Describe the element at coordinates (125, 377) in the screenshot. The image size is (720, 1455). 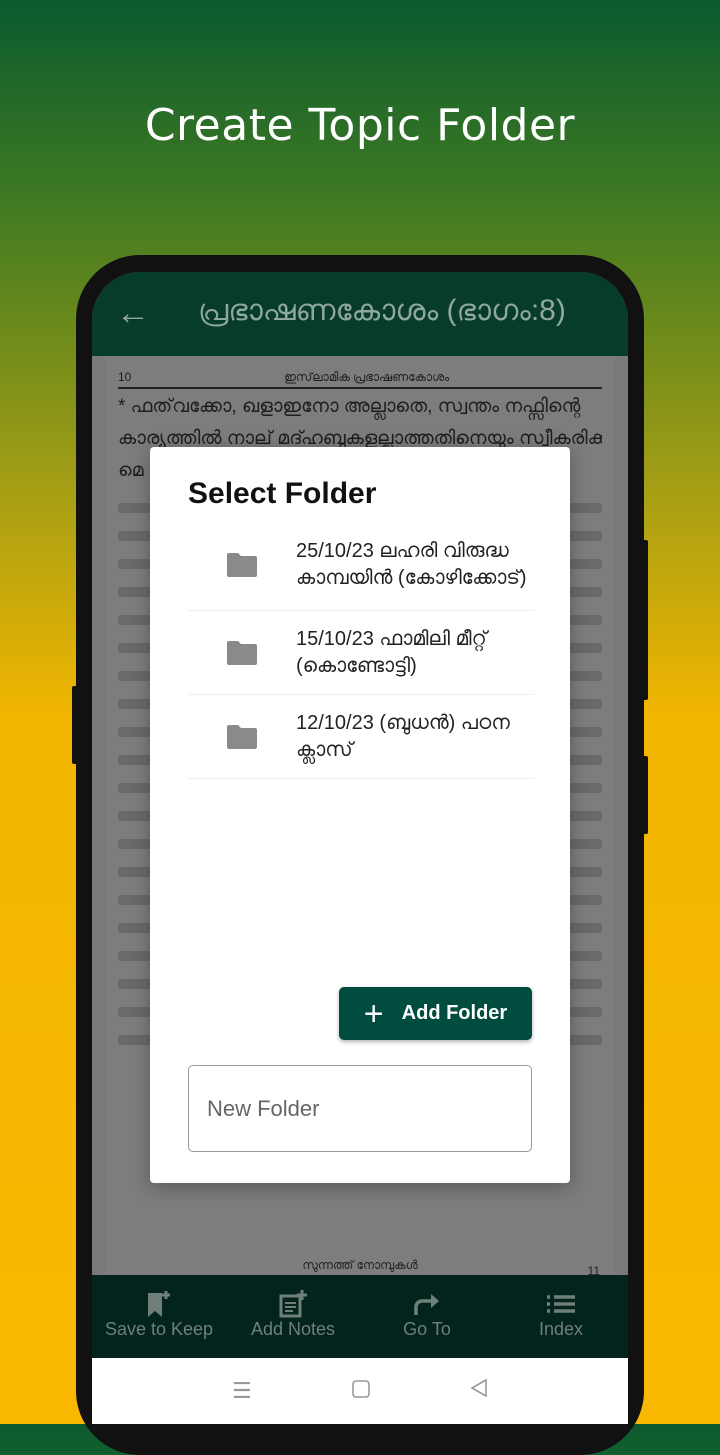
I see `page-number: 10` at that location.